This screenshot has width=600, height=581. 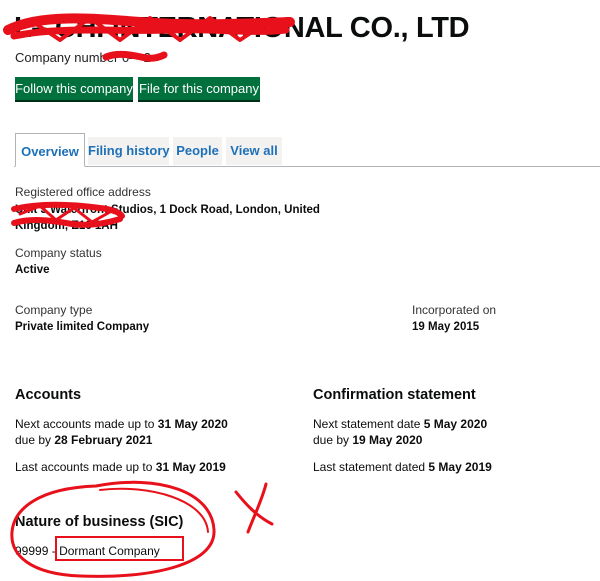 I want to click on accounts-due: due by 28 February 2021, so click(x=83, y=440).